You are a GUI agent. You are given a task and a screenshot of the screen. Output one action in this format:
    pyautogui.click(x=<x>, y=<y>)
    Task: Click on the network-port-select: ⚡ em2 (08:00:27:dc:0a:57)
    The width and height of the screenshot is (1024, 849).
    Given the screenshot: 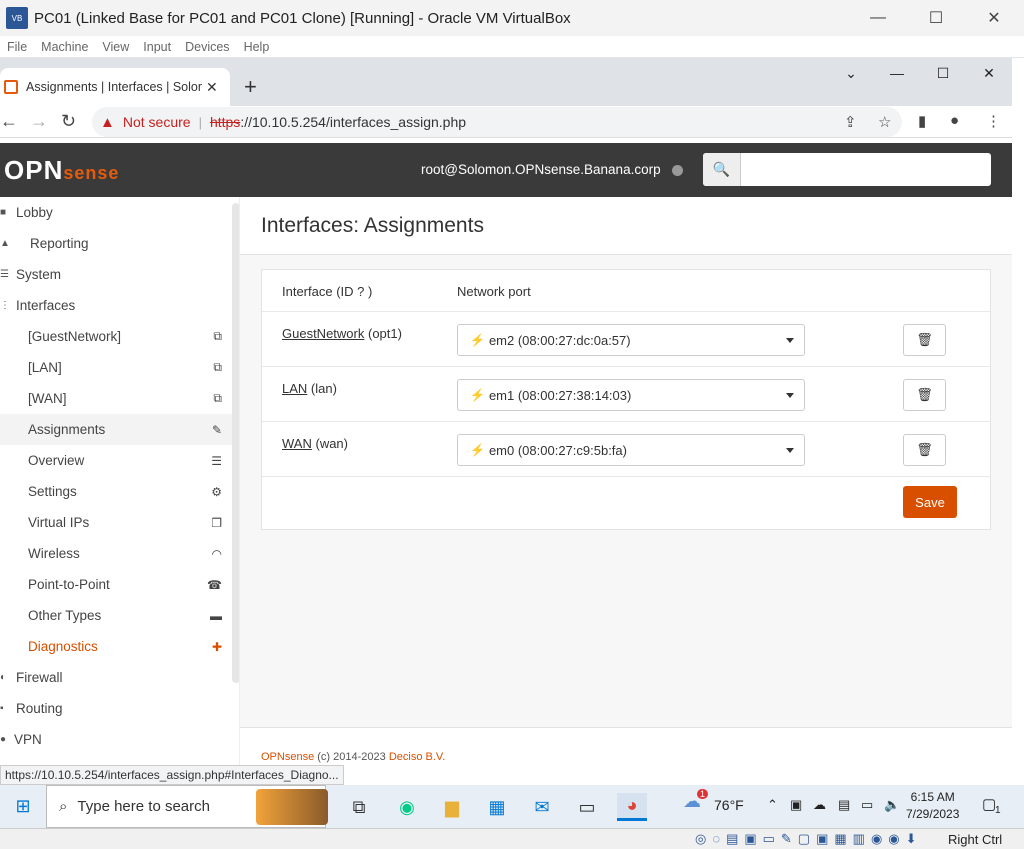 What is the action you would take?
    pyautogui.click(x=631, y=340)
    